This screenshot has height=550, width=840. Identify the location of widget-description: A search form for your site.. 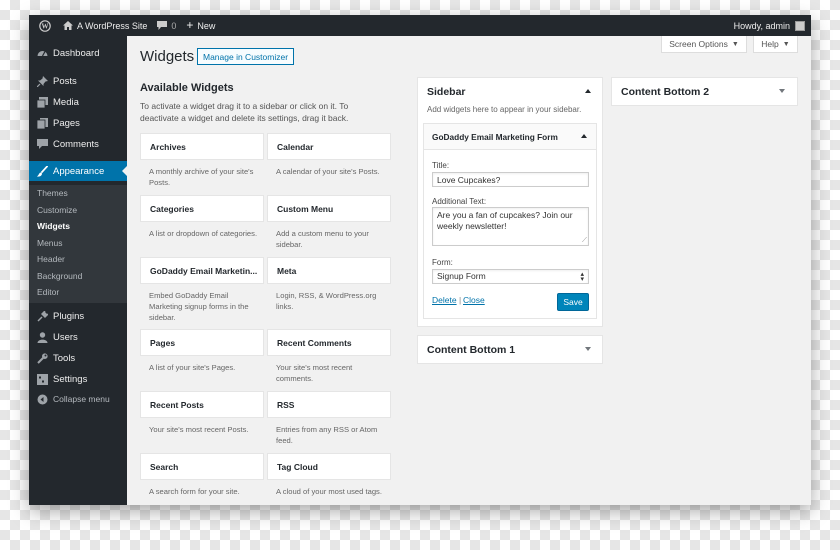
(194, 491).